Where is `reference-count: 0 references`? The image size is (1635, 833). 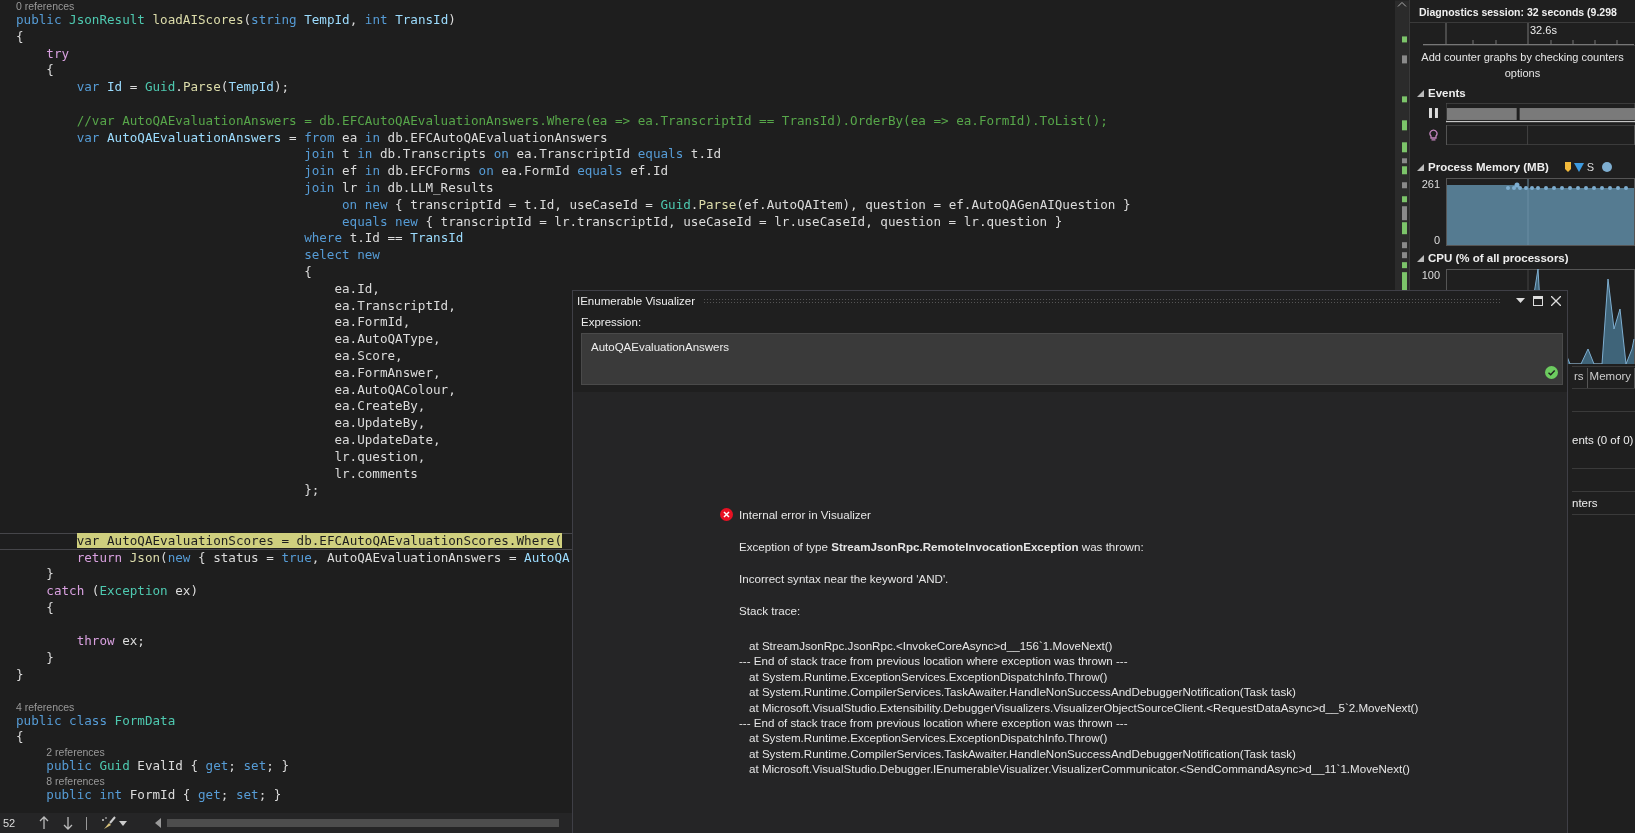
reference-count: 0 references is located at coordinates (45, 6).